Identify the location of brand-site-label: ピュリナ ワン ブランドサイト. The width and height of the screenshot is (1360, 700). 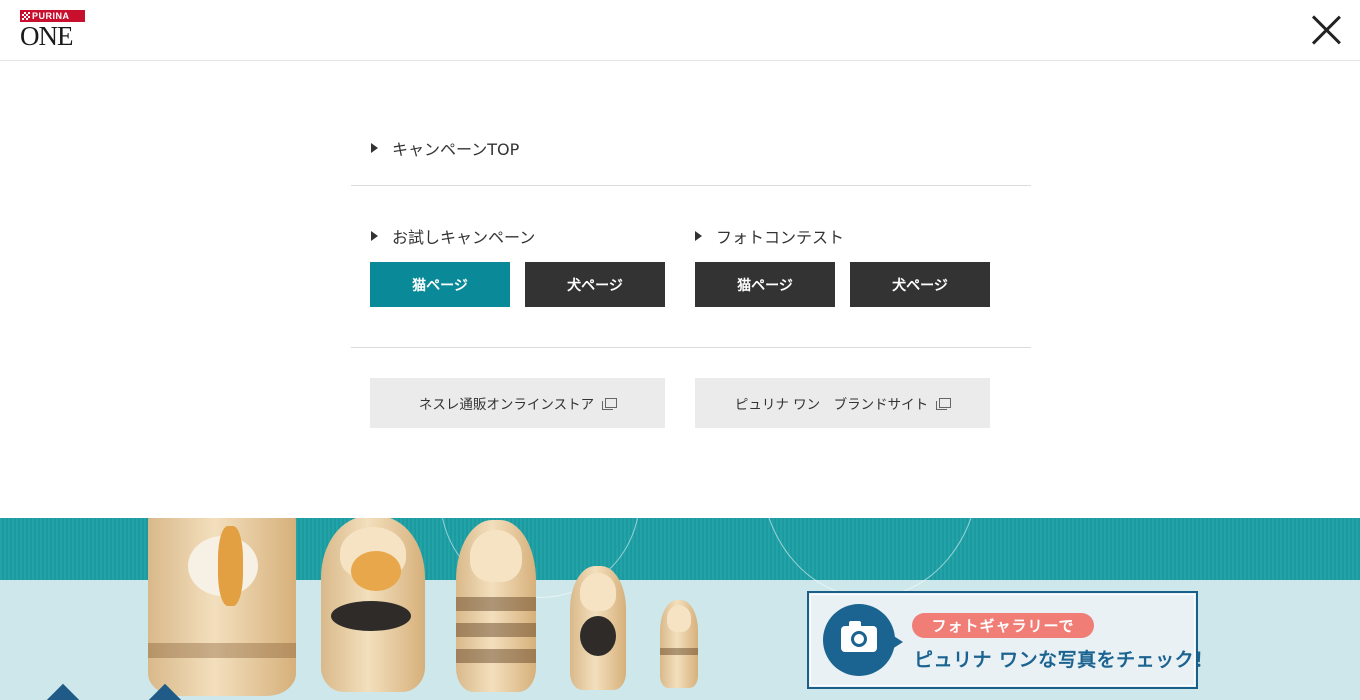
(831, 405).